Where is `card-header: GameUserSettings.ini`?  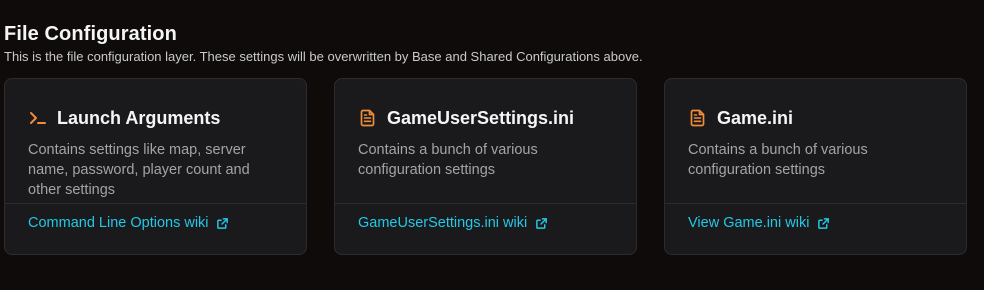
card-header: GameUserSettings.ini is located at coordinates (466, 118).